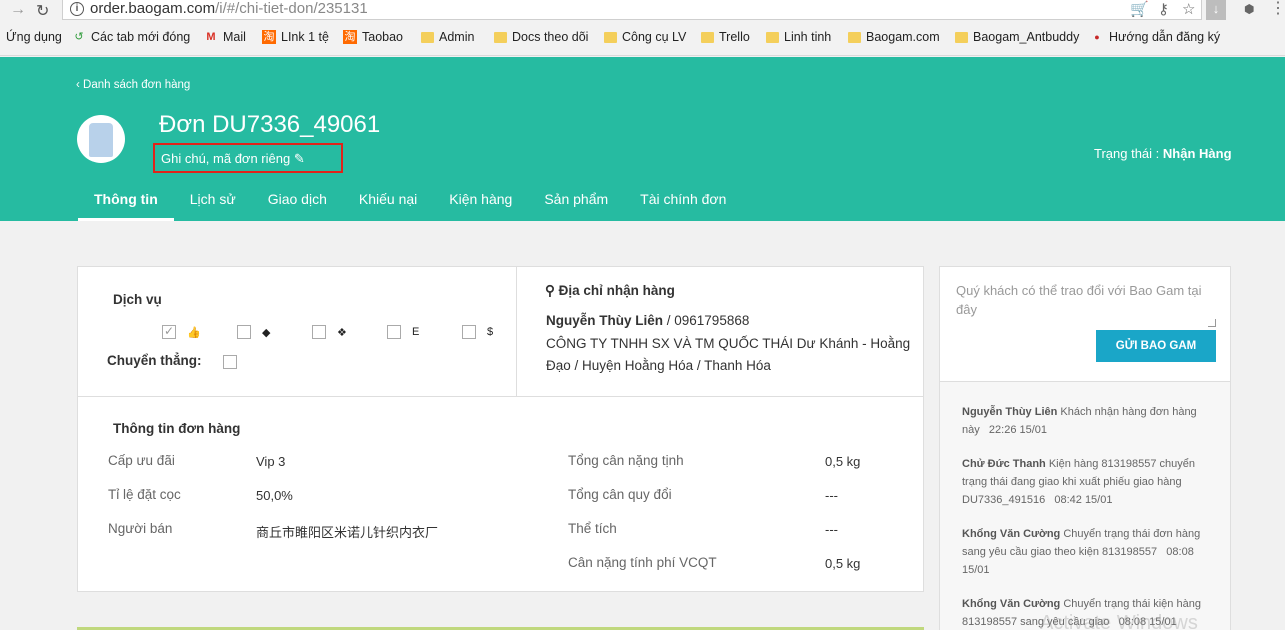 The image size is (1285, 630). I want to click on order-status: Trạng thái : Nhận Hàng, so click(1163, 153).